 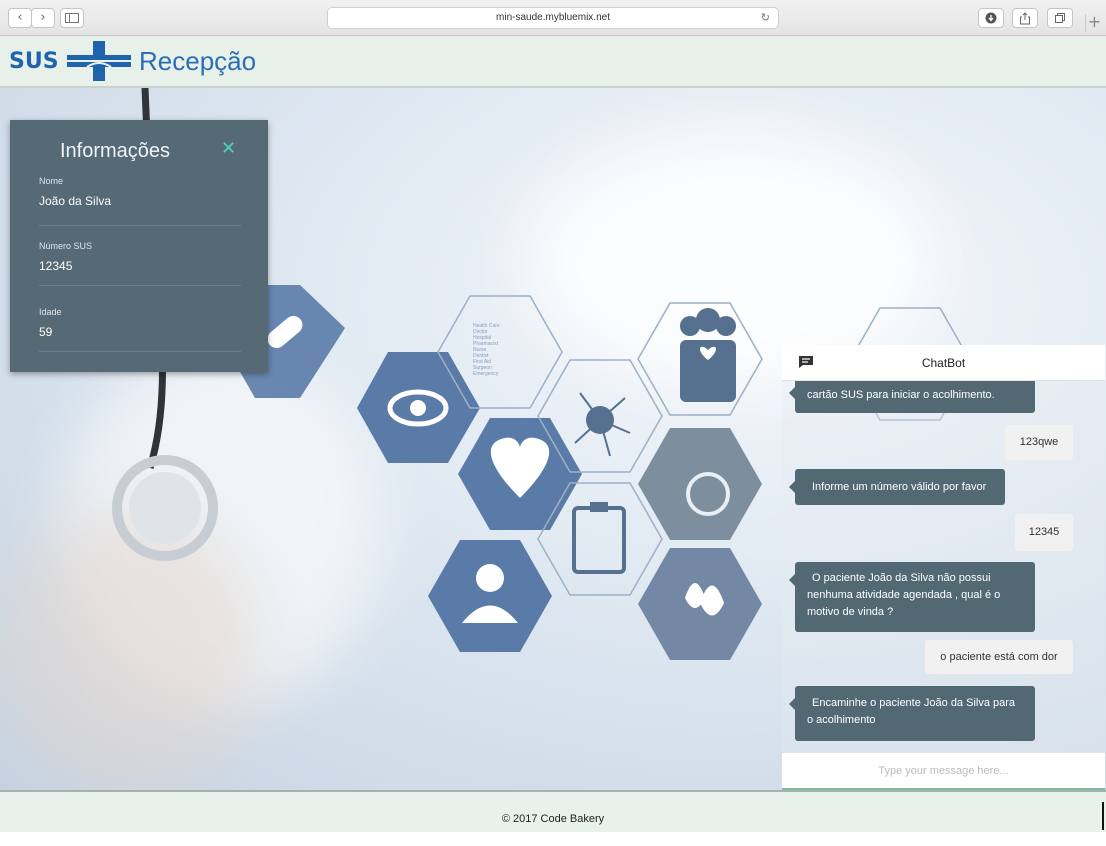 What do you see at coordinates (553, 819) in the screenshot?
I see `footer-copyright: © 2017 Code Bakery` at bounding box center [553, 819].